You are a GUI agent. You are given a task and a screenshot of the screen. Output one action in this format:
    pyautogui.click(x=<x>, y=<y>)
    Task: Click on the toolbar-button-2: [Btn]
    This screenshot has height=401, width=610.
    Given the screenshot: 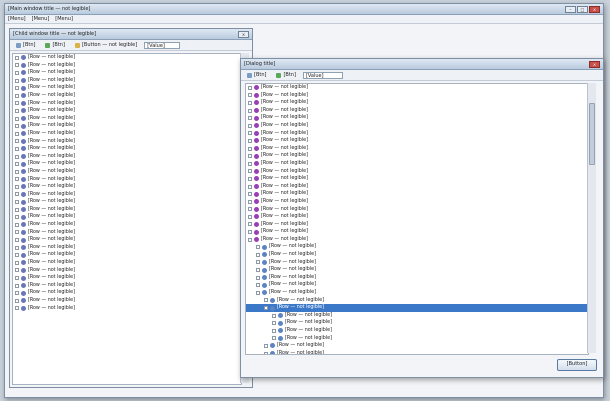 What is the action you would take?
    pyautogui.click(x=54, y=45)
    